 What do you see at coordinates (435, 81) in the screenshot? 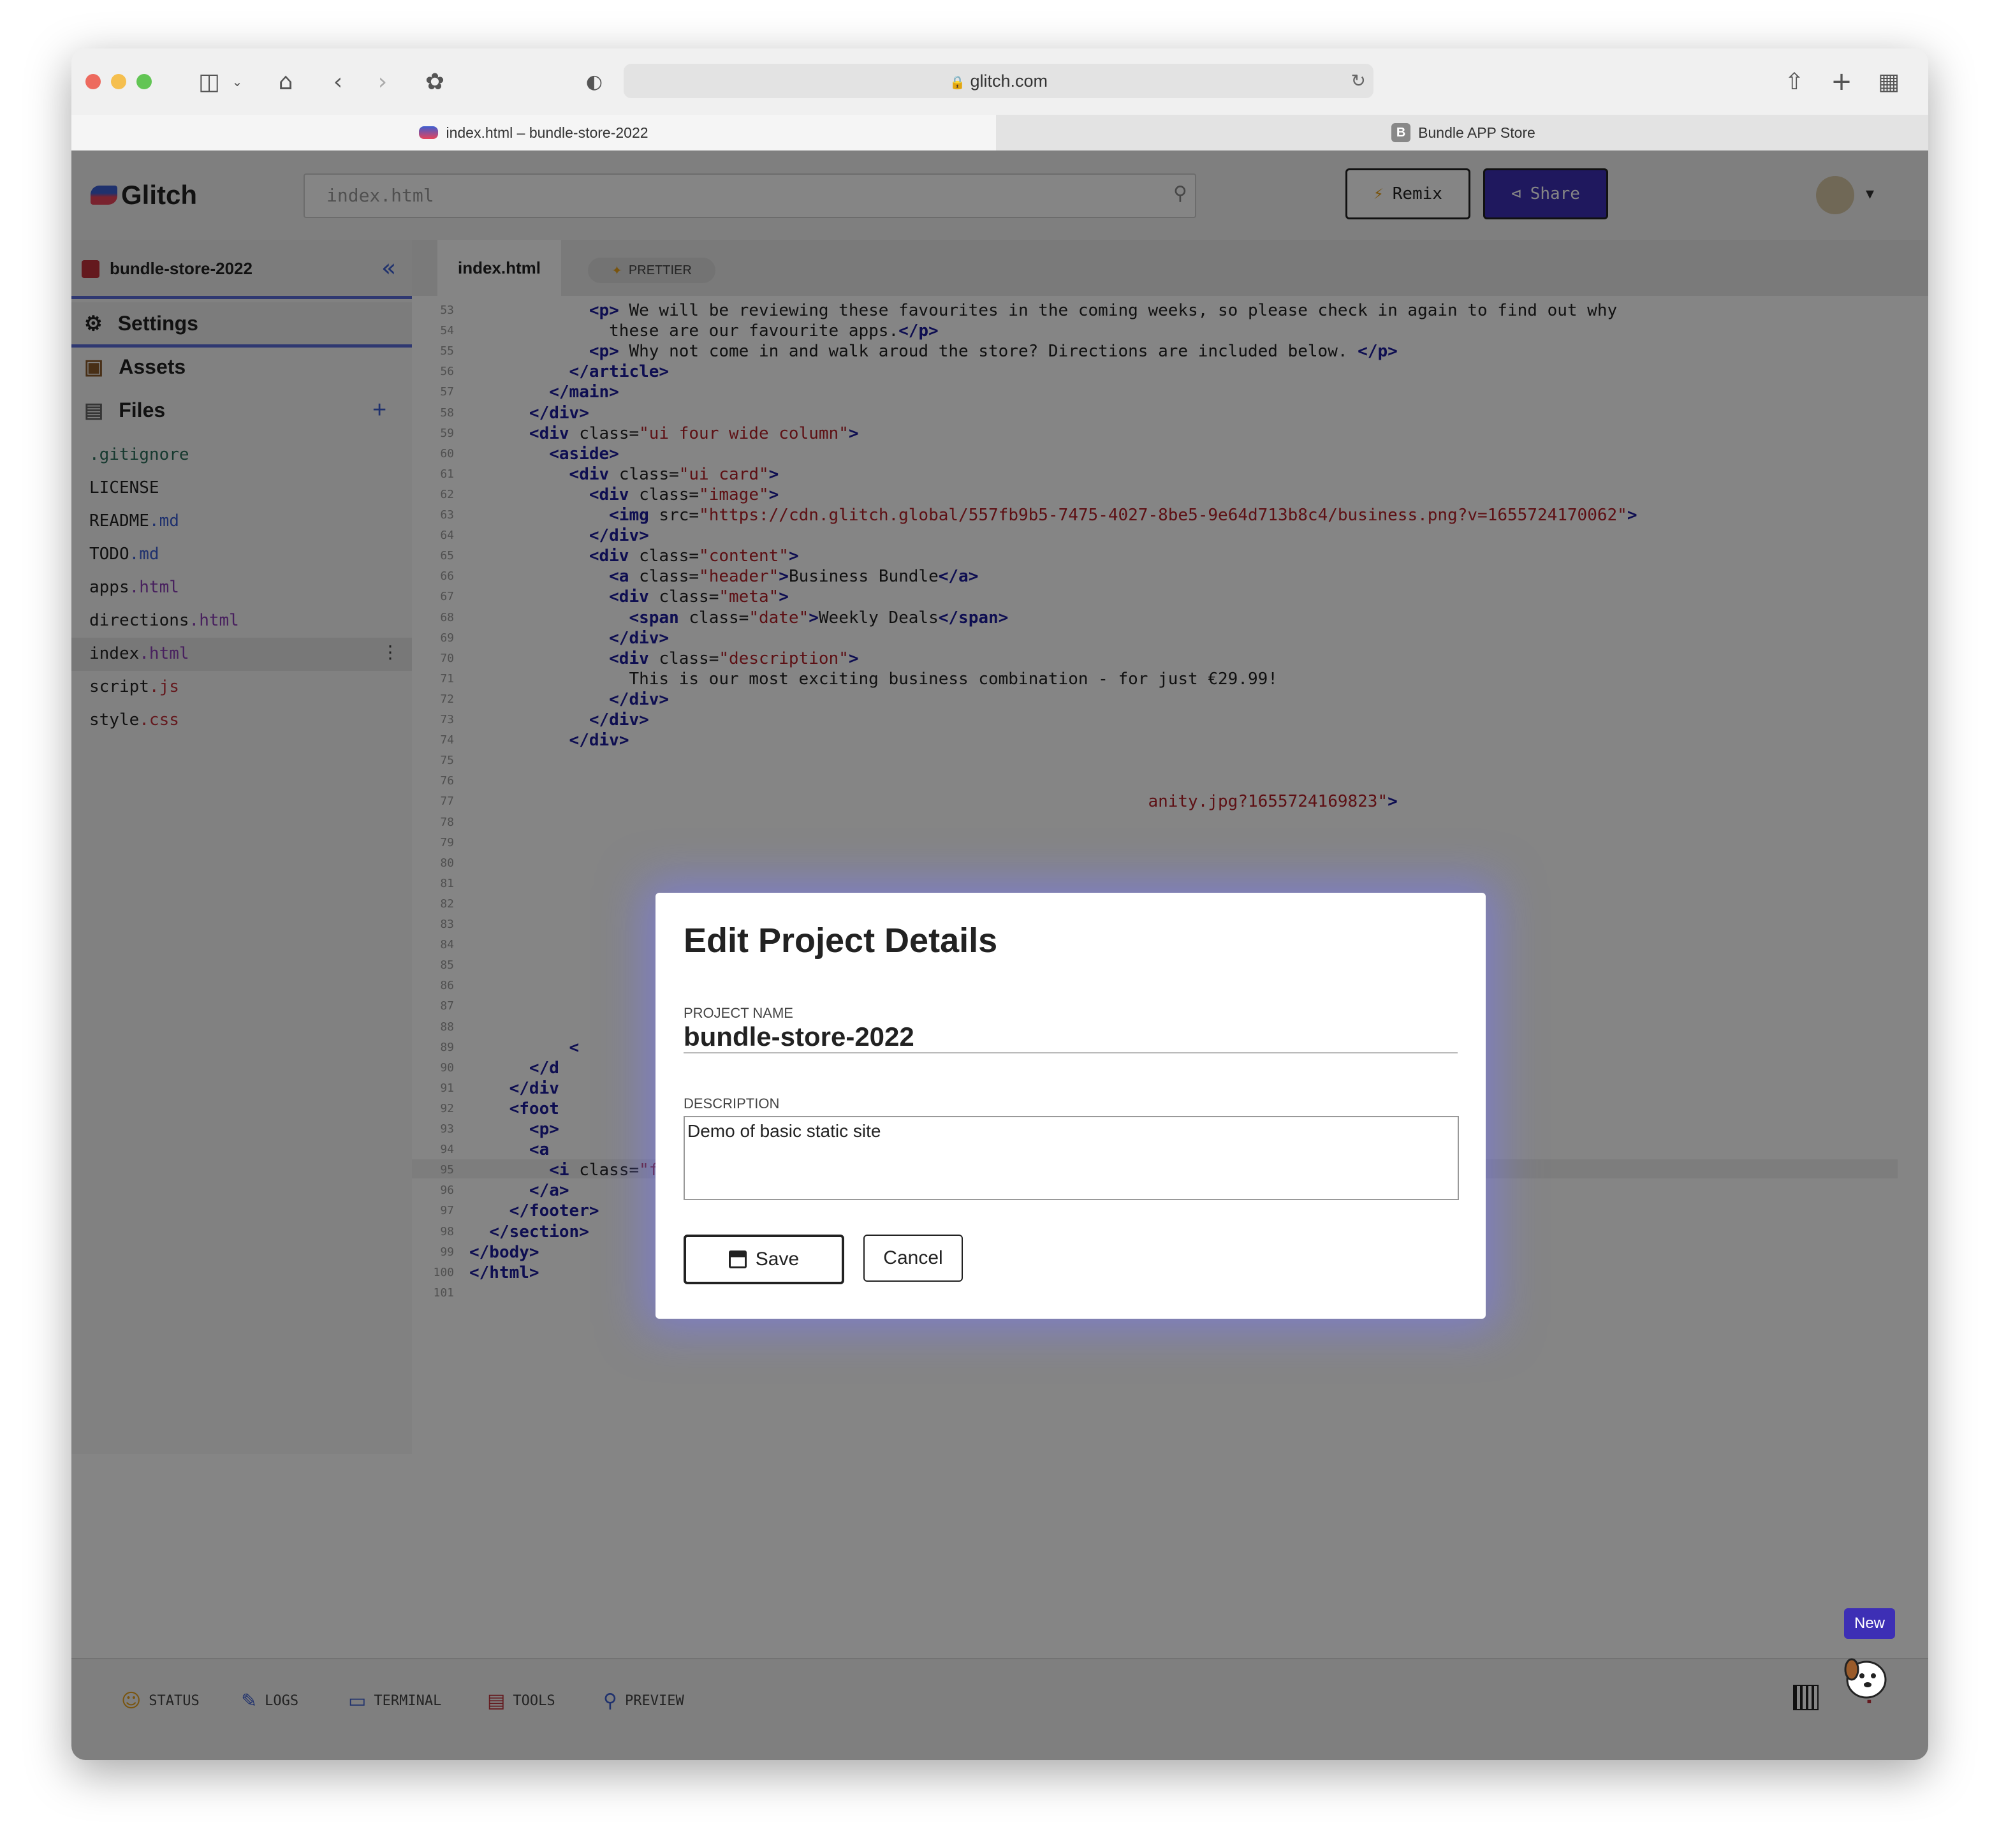
I see `extension-icon: ✿` at bounding box center [435, 81].